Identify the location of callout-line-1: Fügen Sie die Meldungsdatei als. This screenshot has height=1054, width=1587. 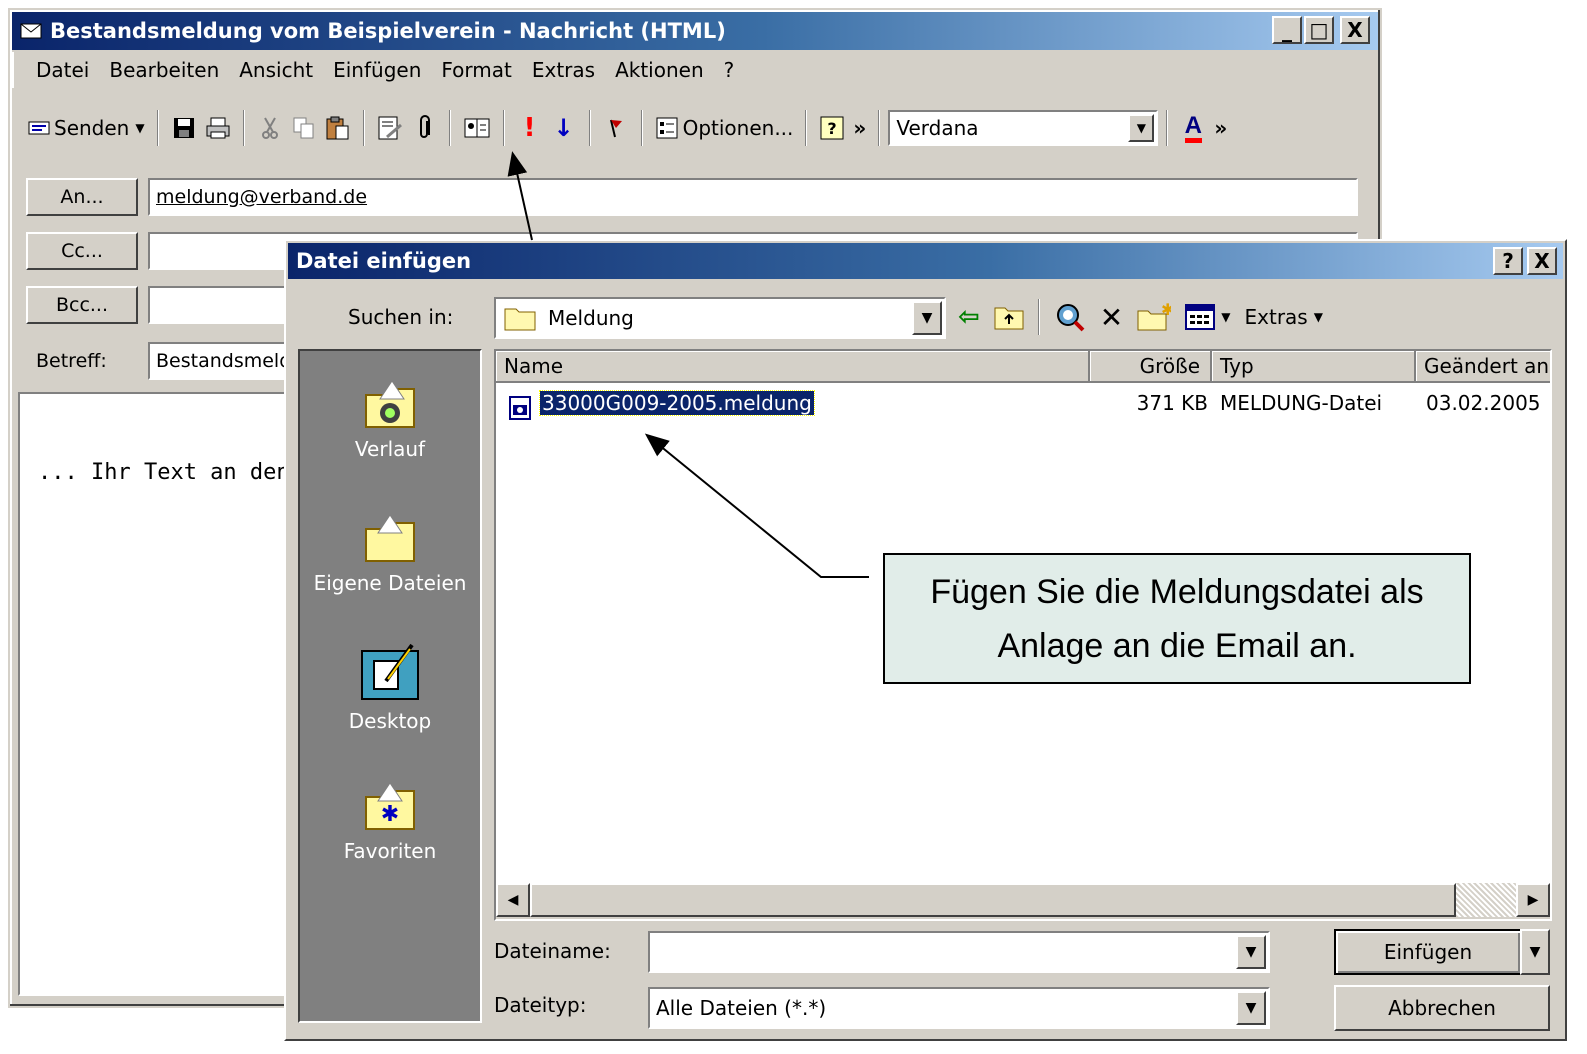
(1177, 591).